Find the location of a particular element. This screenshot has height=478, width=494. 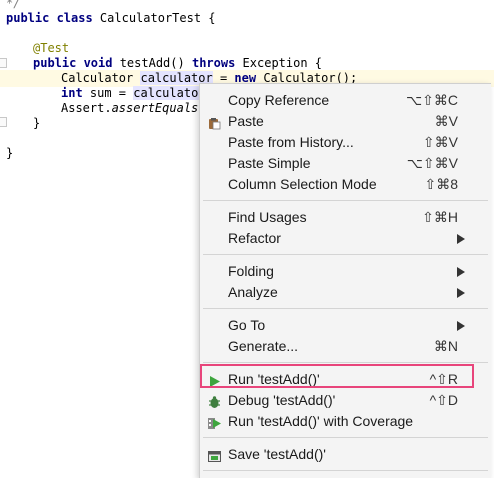

clipboard-icon is located at coordinates (214, 122).